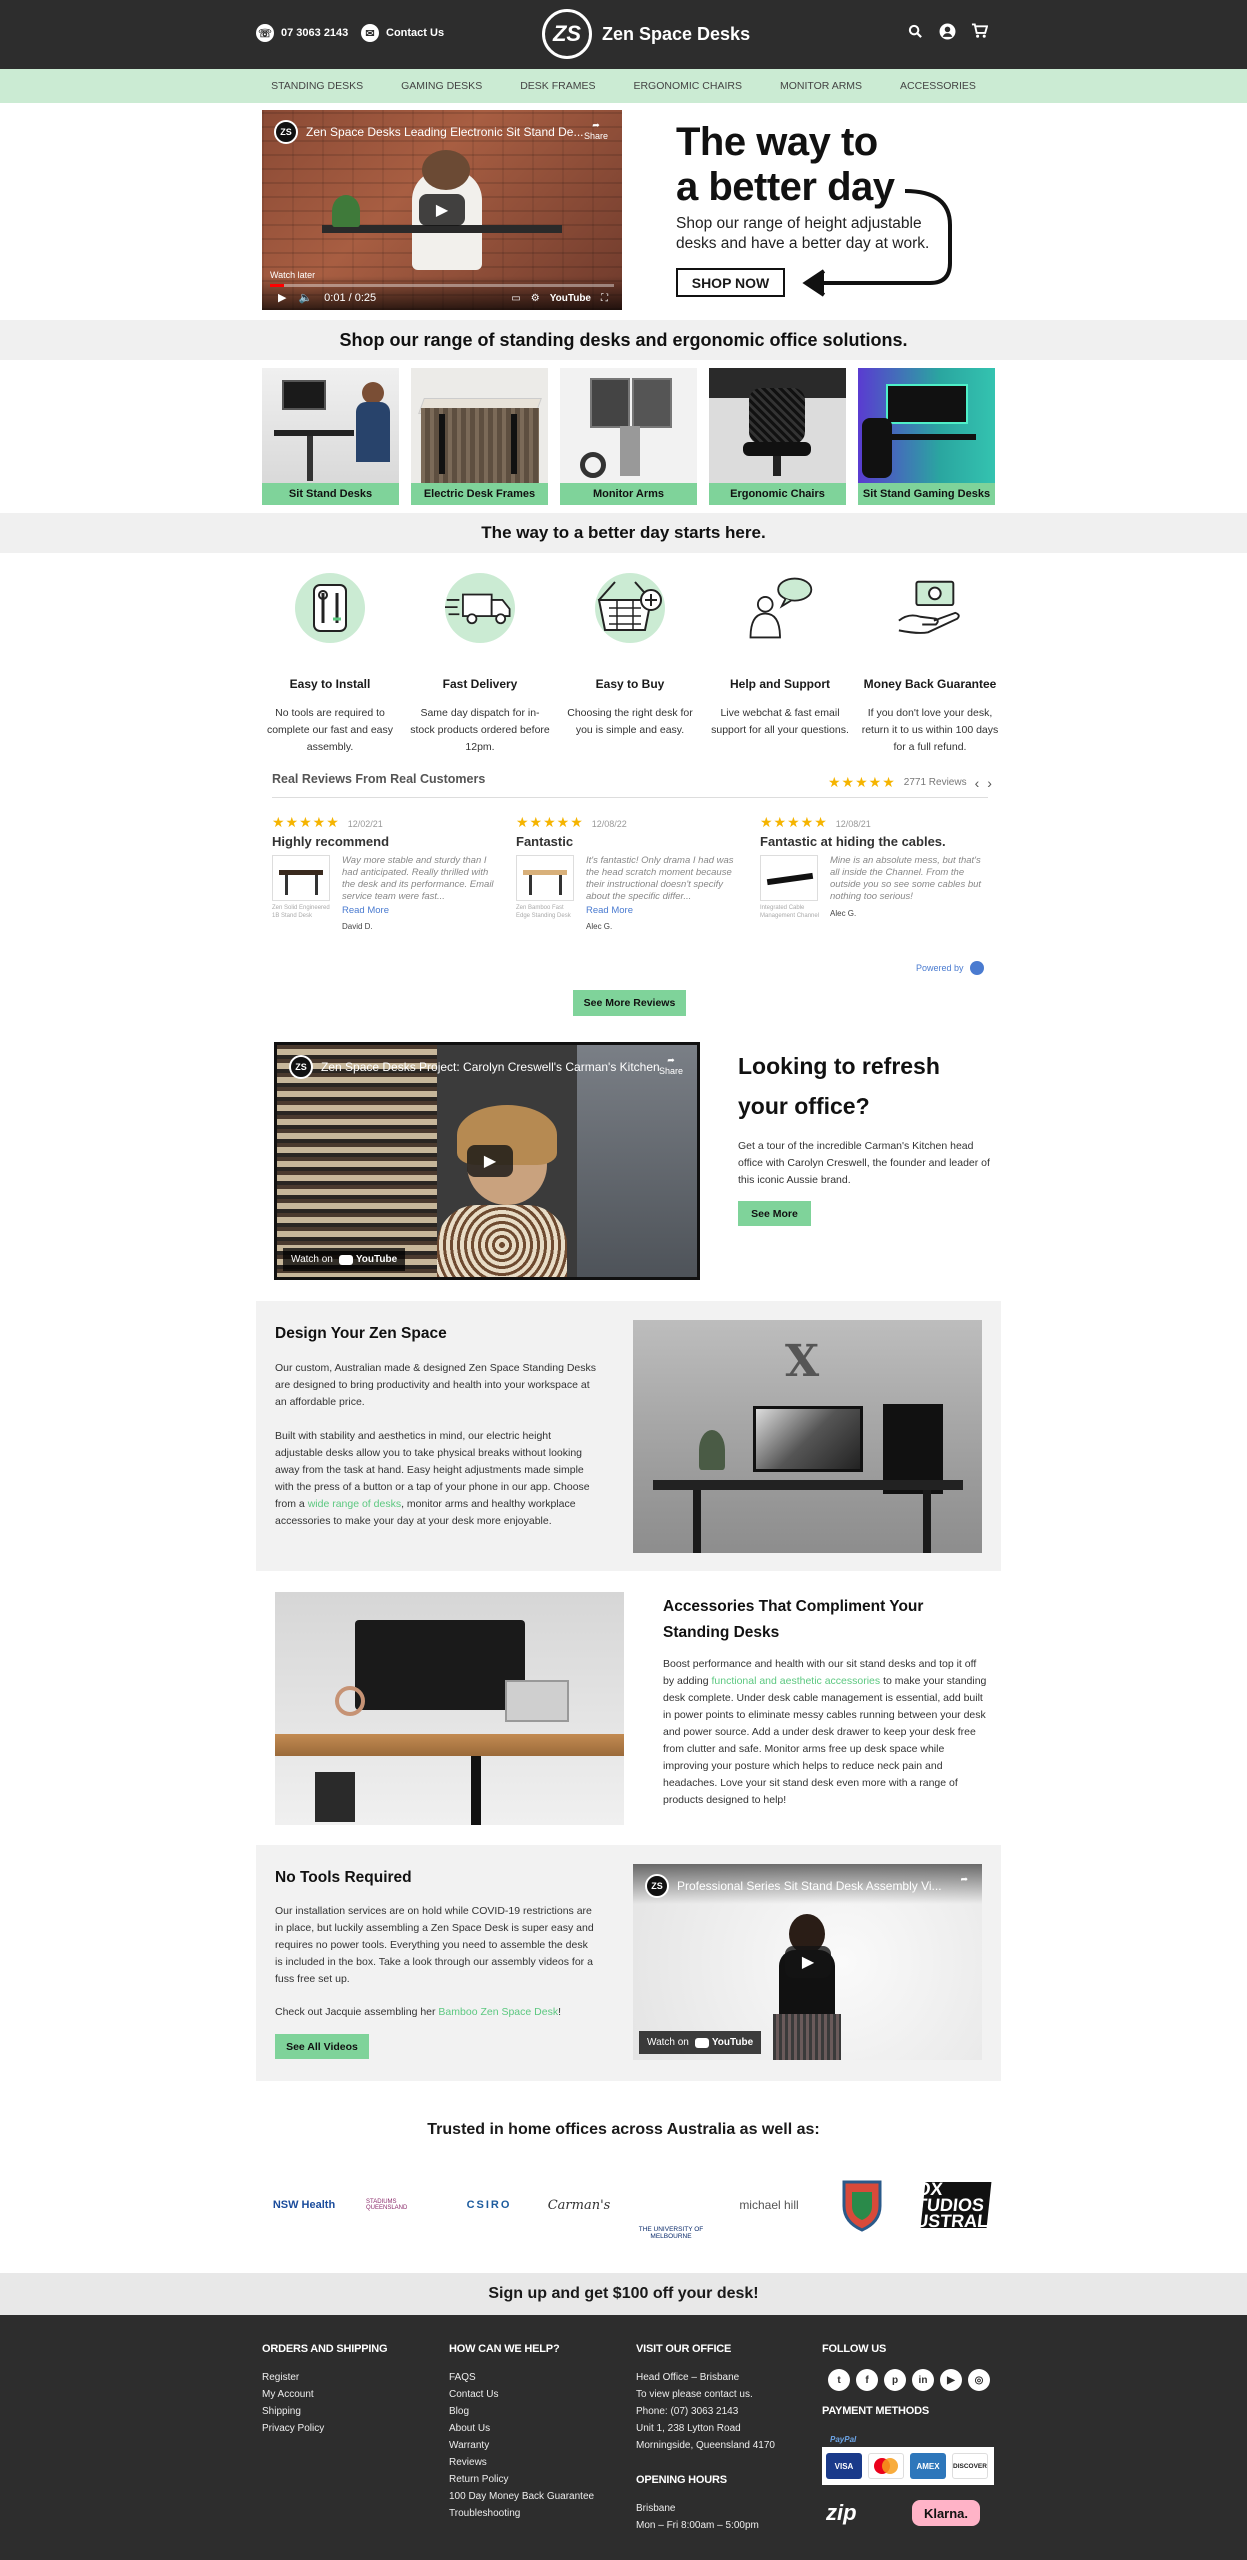  What do you see at coordinates (946, 2513) in the screenshot?
I see `klarna-logo: Klarna.` at bounding box center [946, 2513].